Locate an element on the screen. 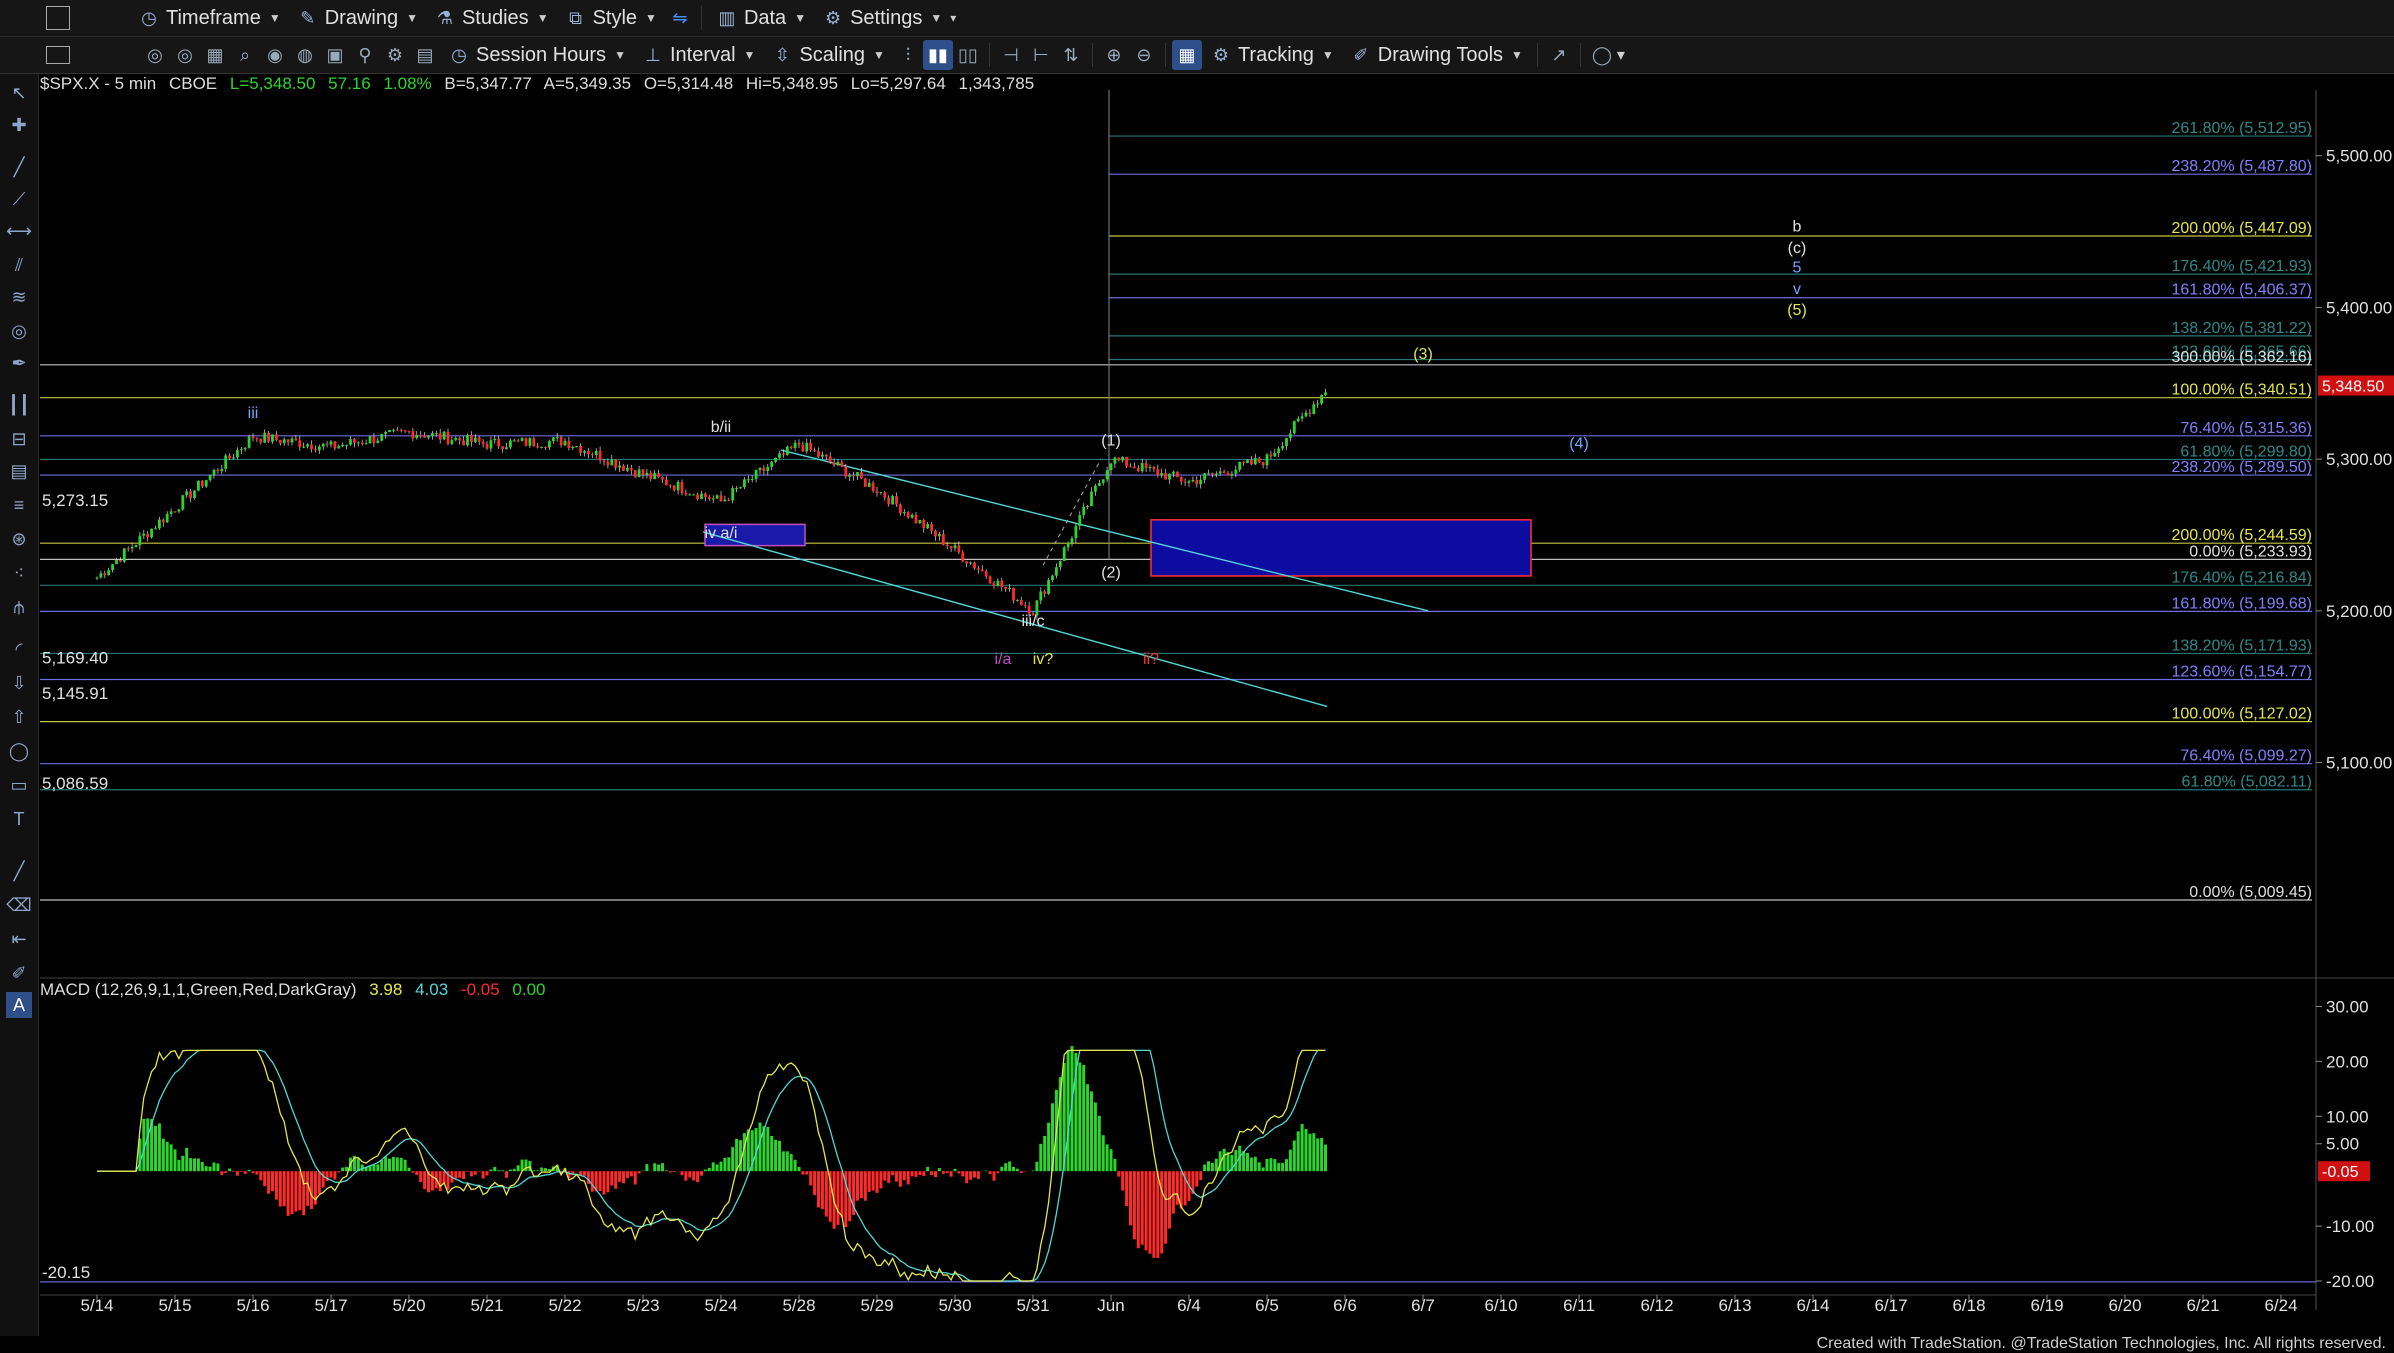  data-menu: ▥ Data ▼ is located at coordinates (761, 18).